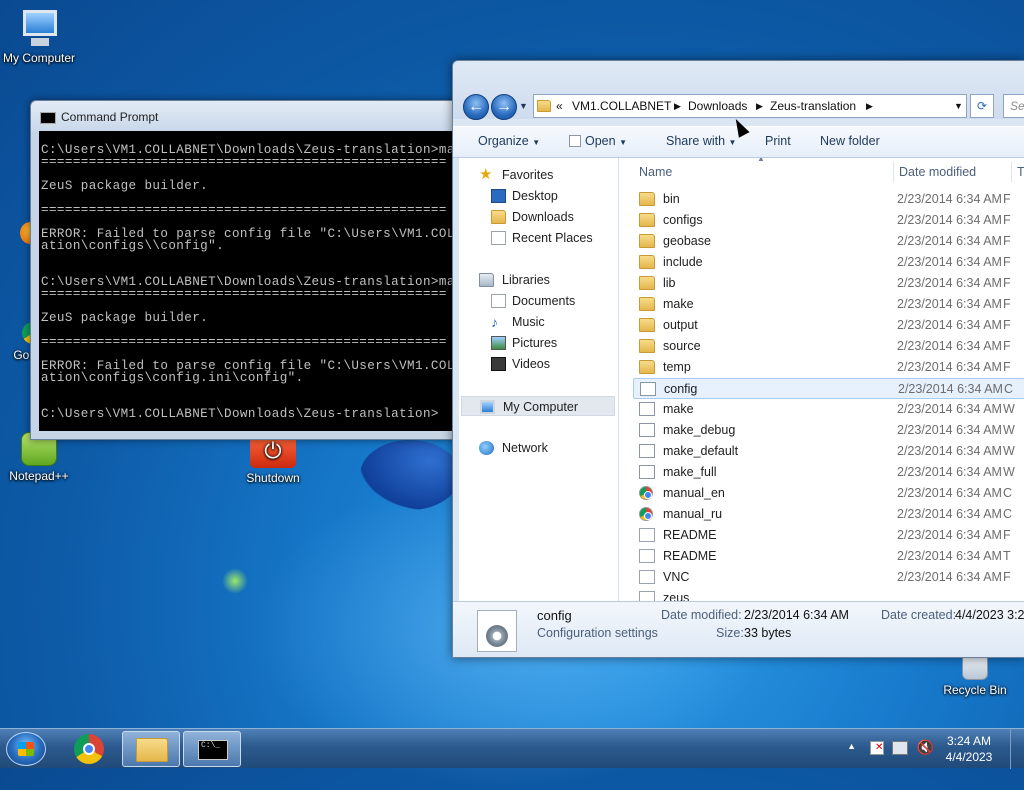  Describe the element at coordinates (621, 106) in the screenshot. I see `breadcrumb-vm1: VM1.COLLABNET` at that location.